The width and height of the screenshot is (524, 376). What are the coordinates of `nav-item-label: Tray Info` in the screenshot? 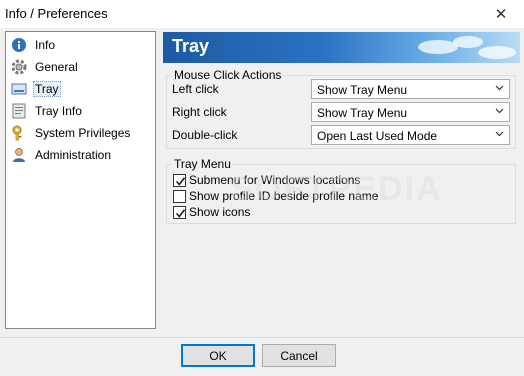 It's located at (58, 111).